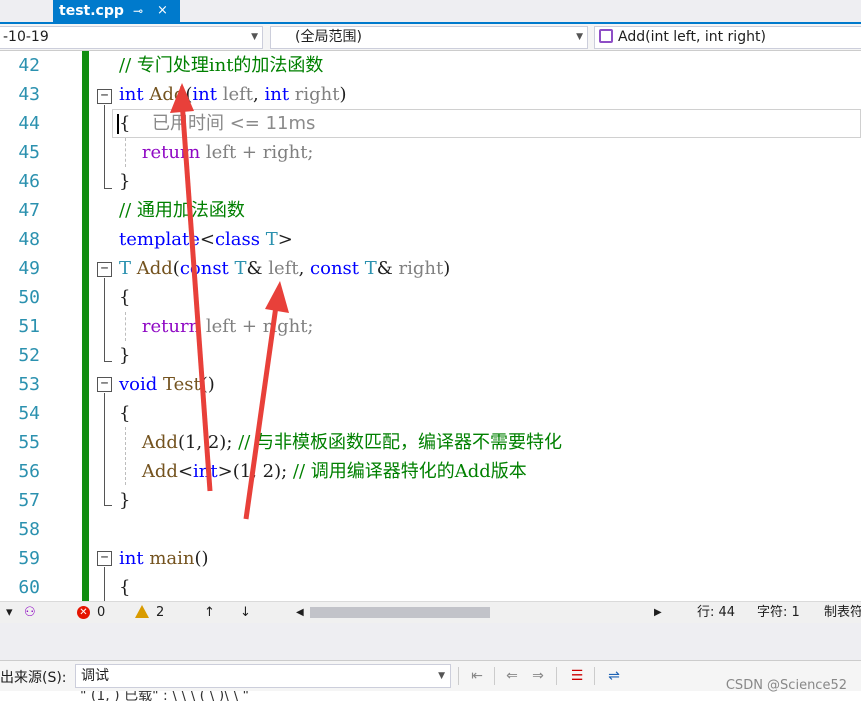 This screenshot has height=701, width=861. I want to click on member-dropdown: Add(int left, int right), so click(727, 37).